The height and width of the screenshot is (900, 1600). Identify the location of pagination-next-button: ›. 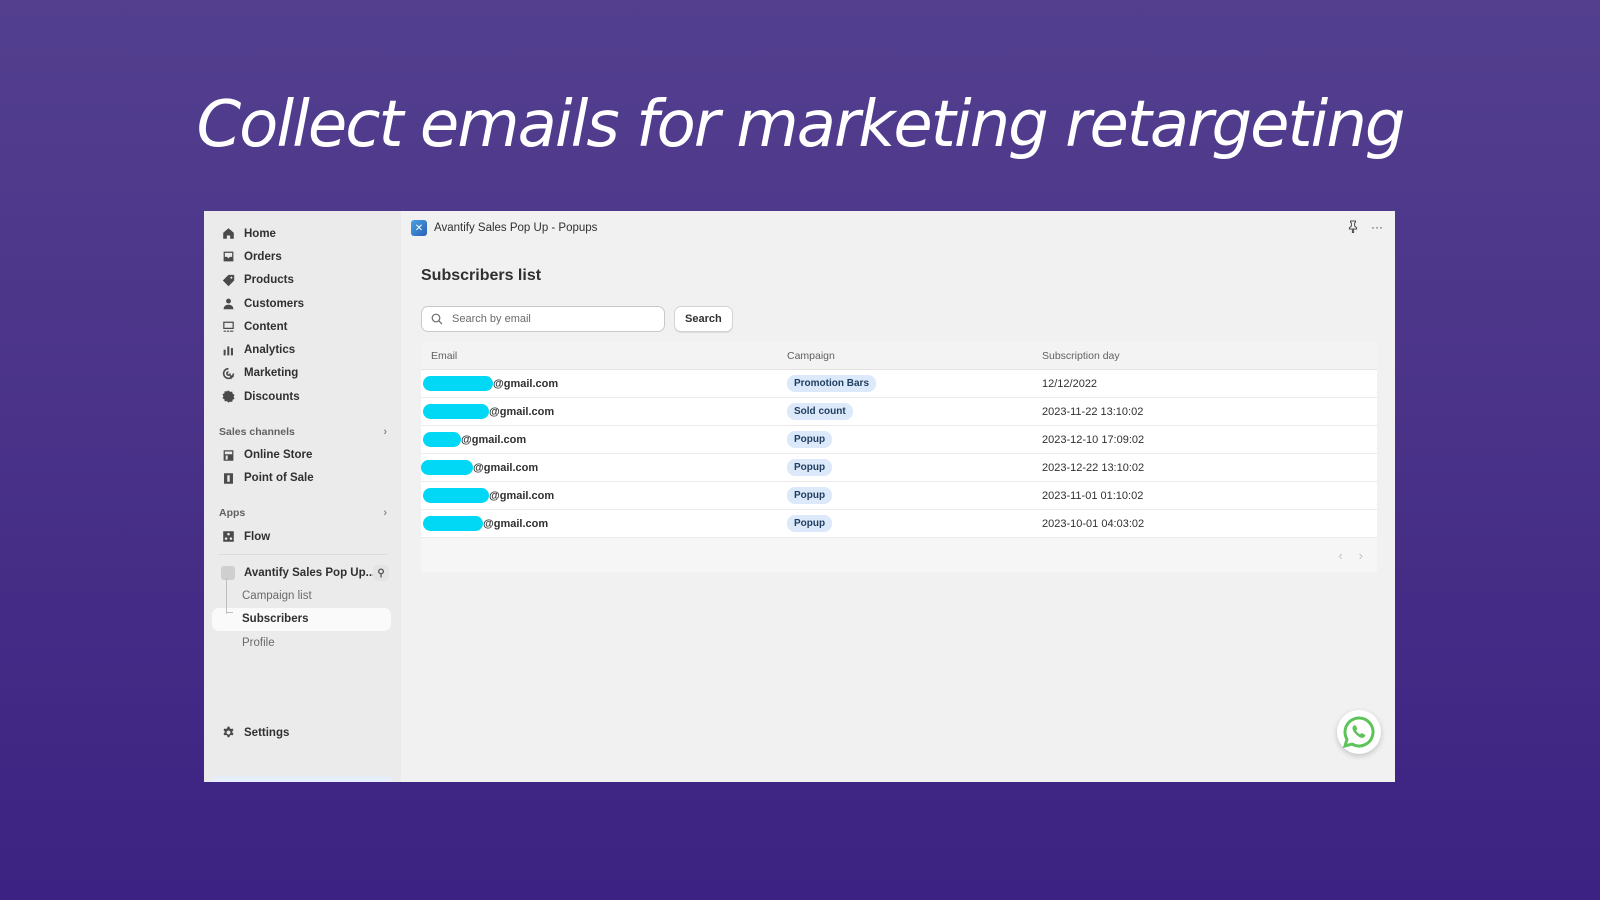
(1361, 555).